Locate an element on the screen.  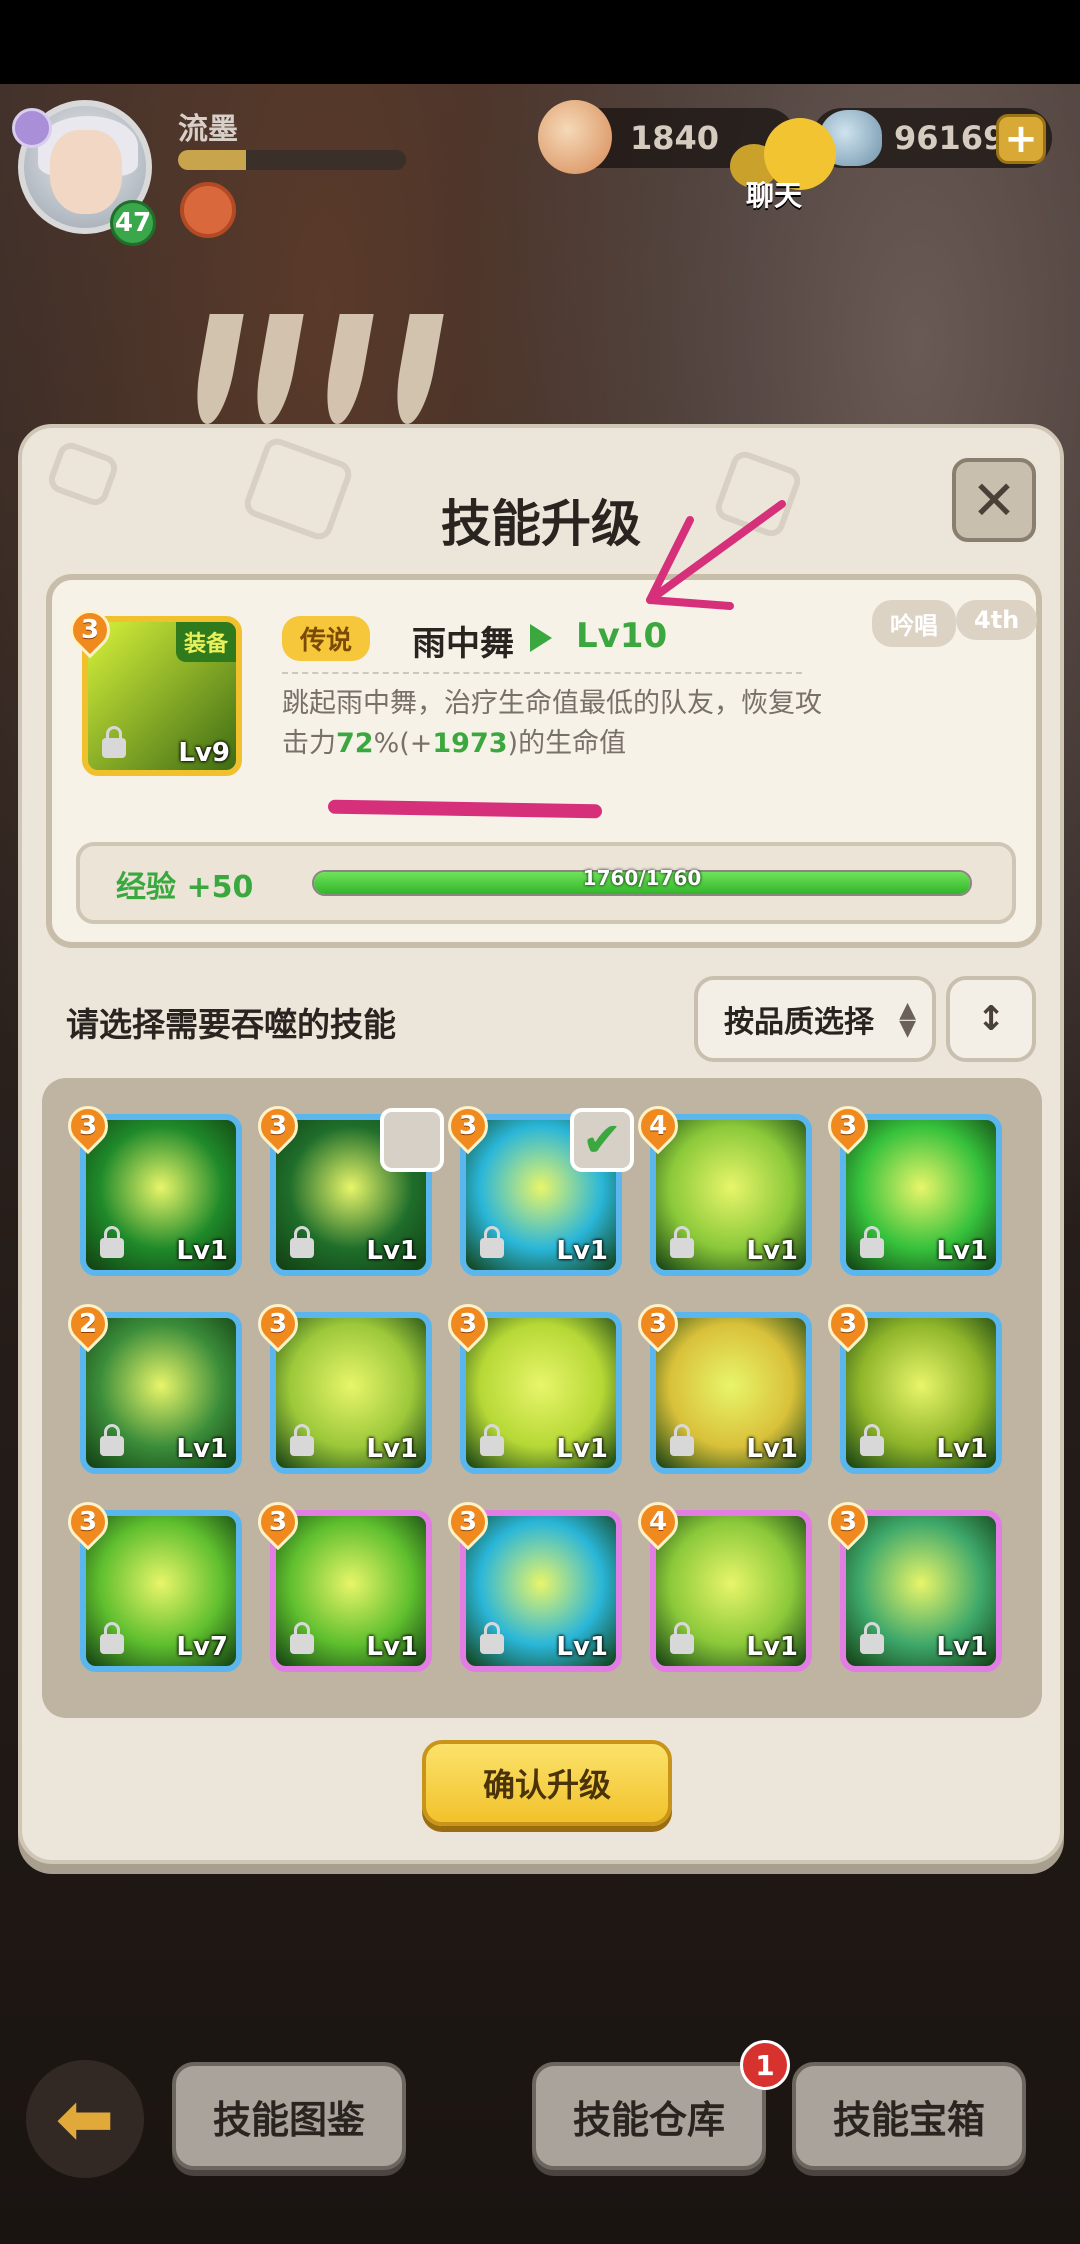
skill-codex-button: 技能图鉴 is located at coordinates (289, 2116).